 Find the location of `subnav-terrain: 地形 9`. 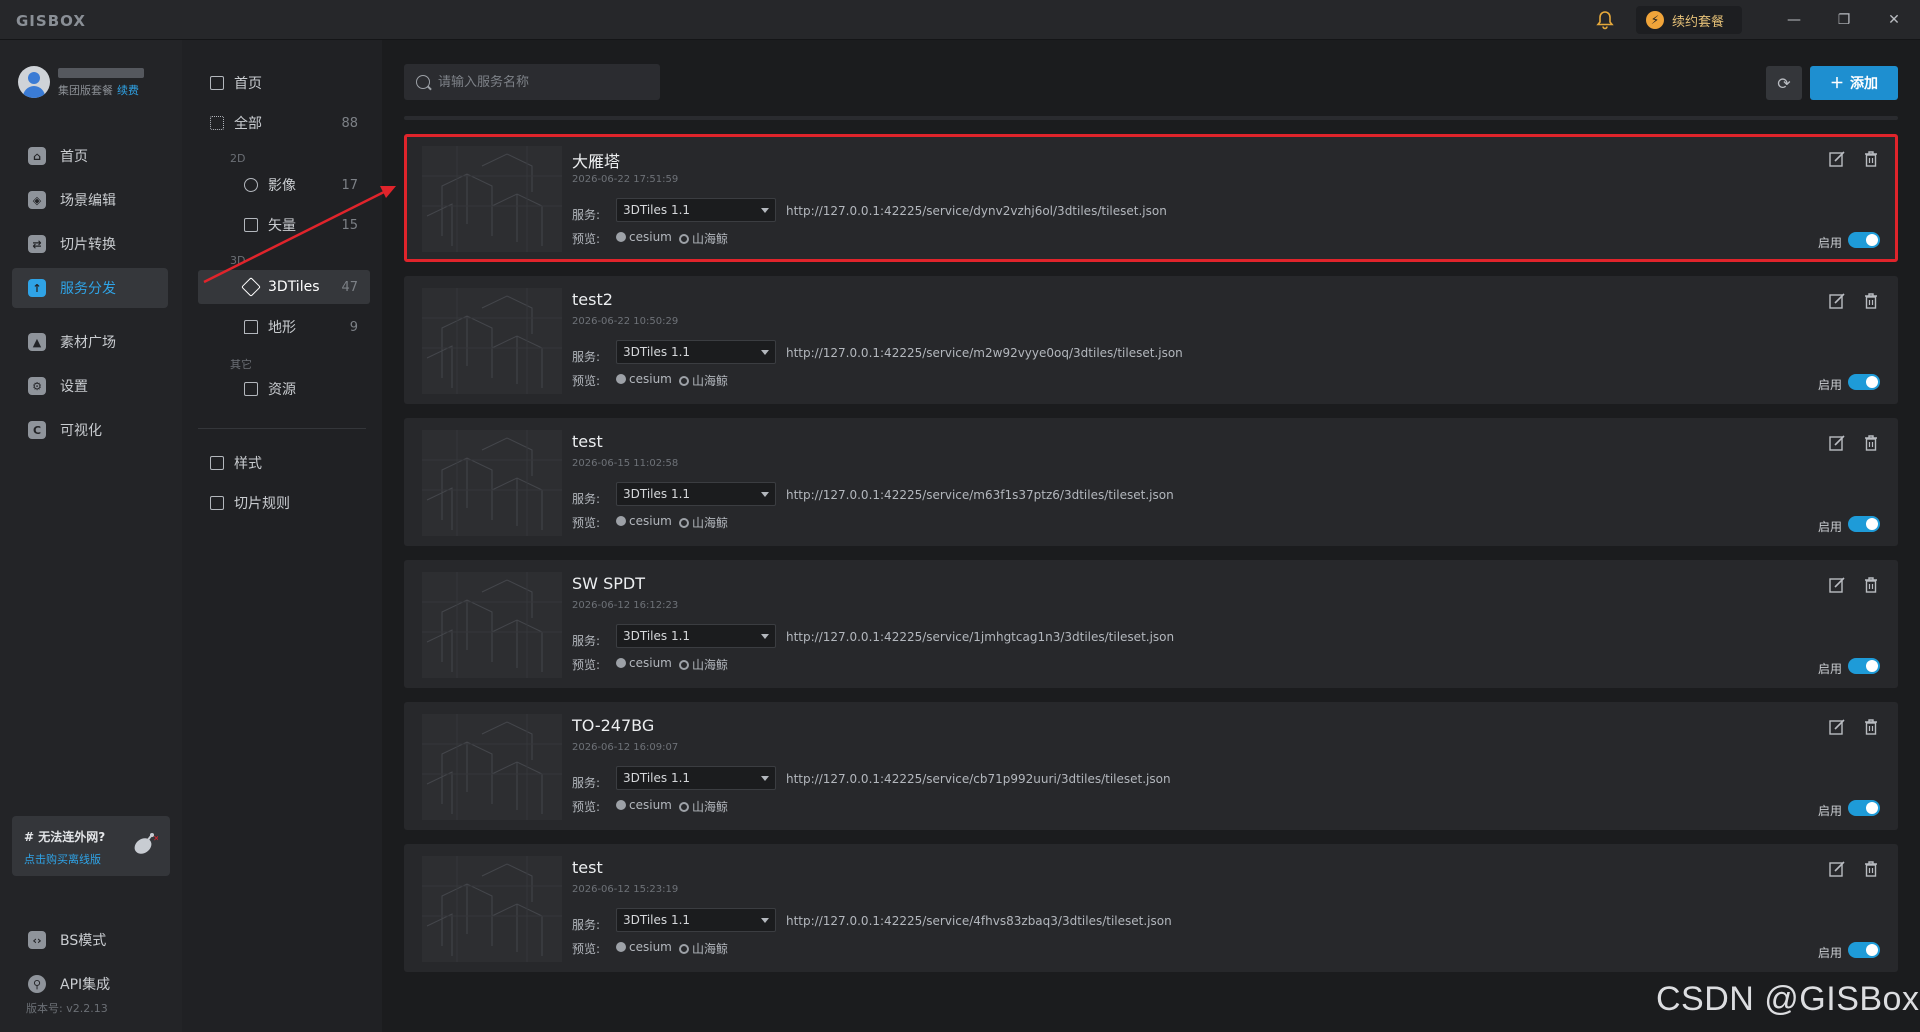

subnav-terrain: 地形 9 is located at coordinates (284, 327).